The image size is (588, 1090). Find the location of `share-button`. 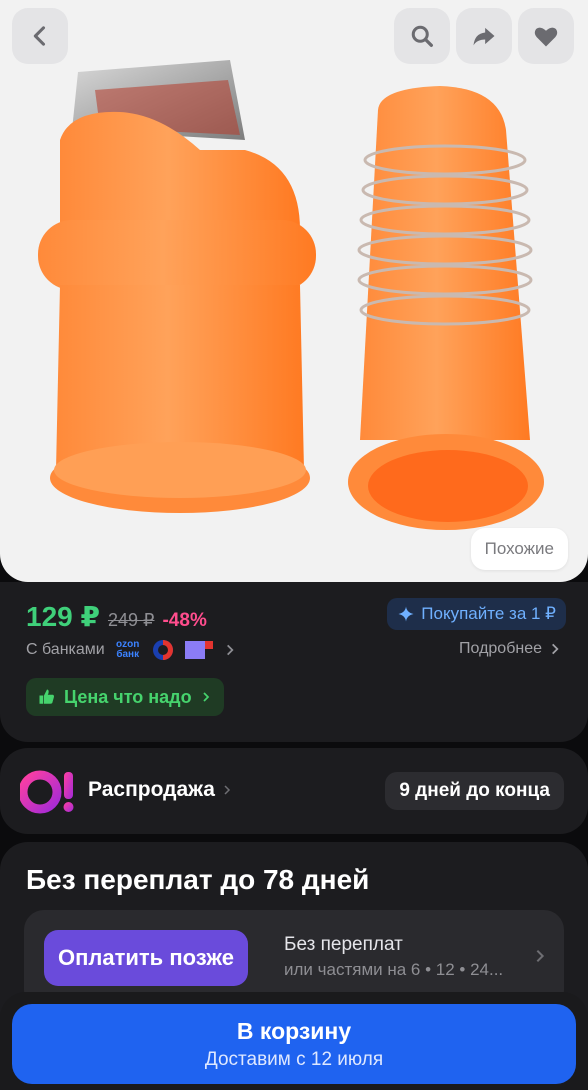

share-button is located at coordinates (484, 36).